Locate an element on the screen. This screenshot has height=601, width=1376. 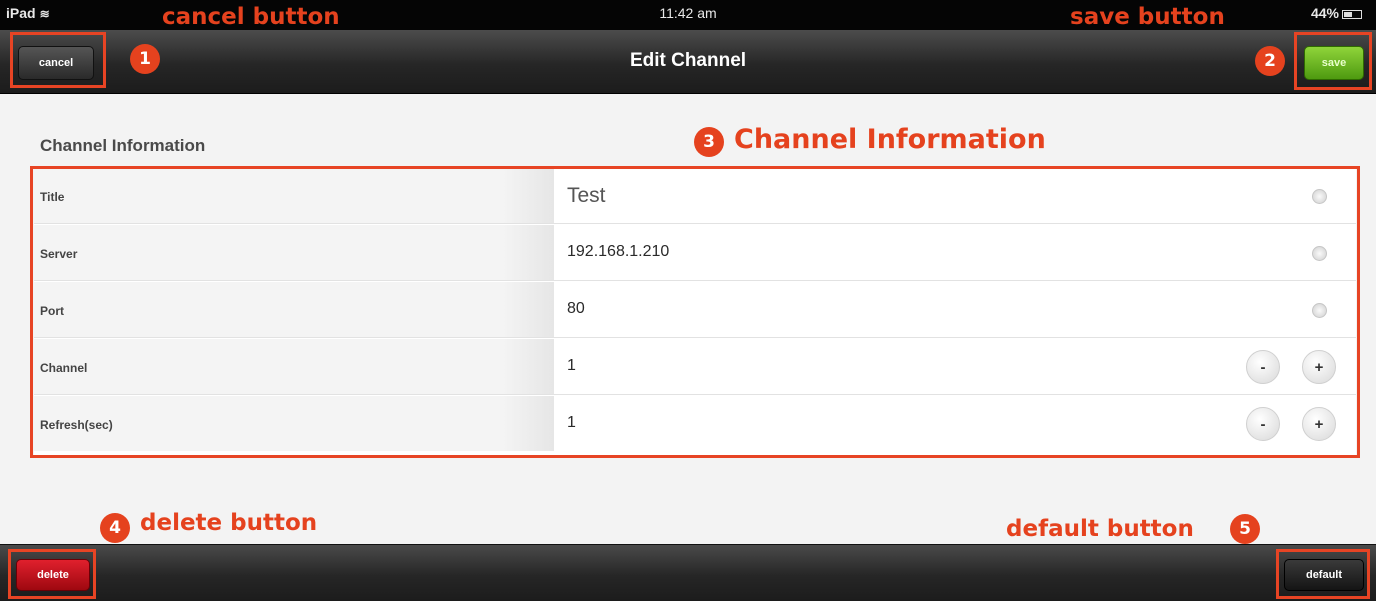
port-input: 80 is located at coordinates (576, 309).